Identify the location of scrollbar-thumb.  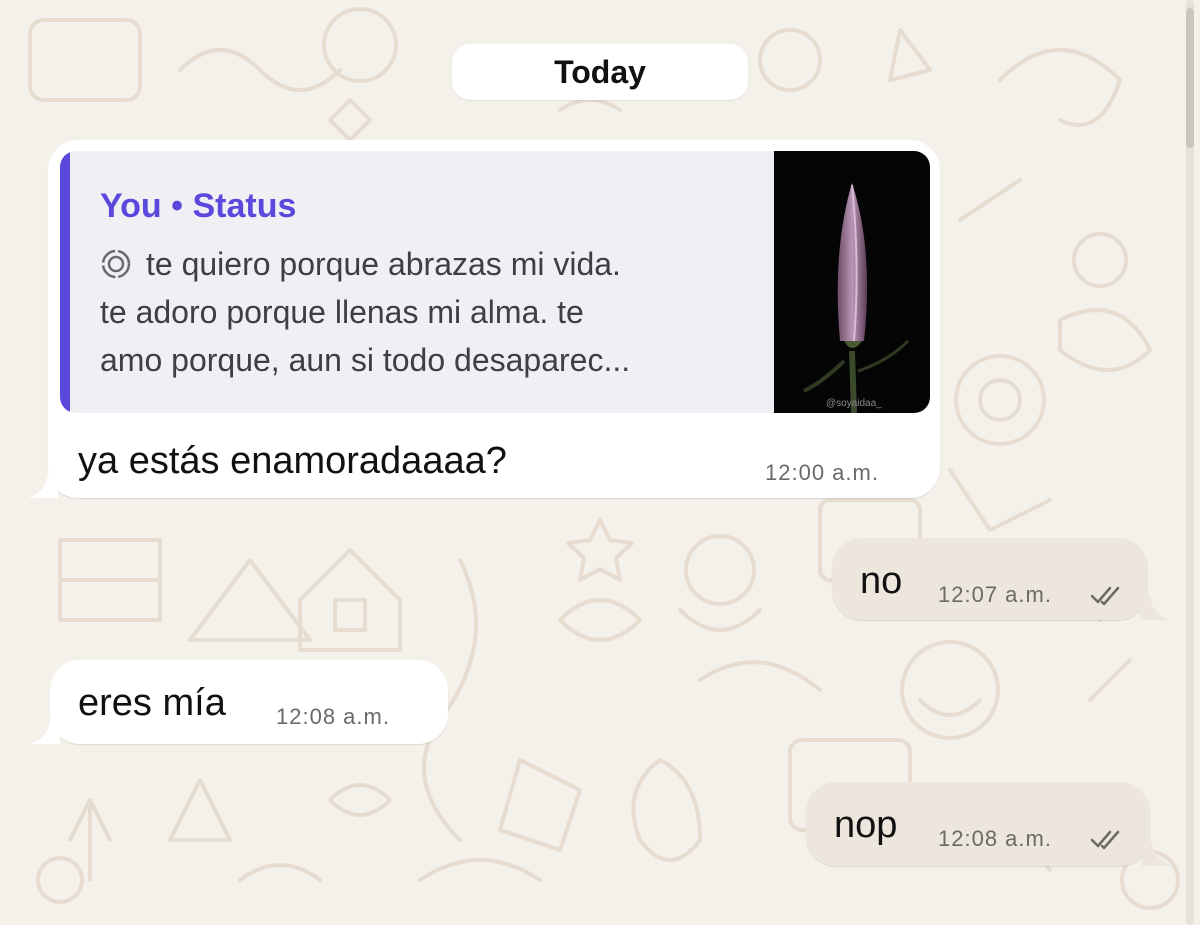
(1190, 78).